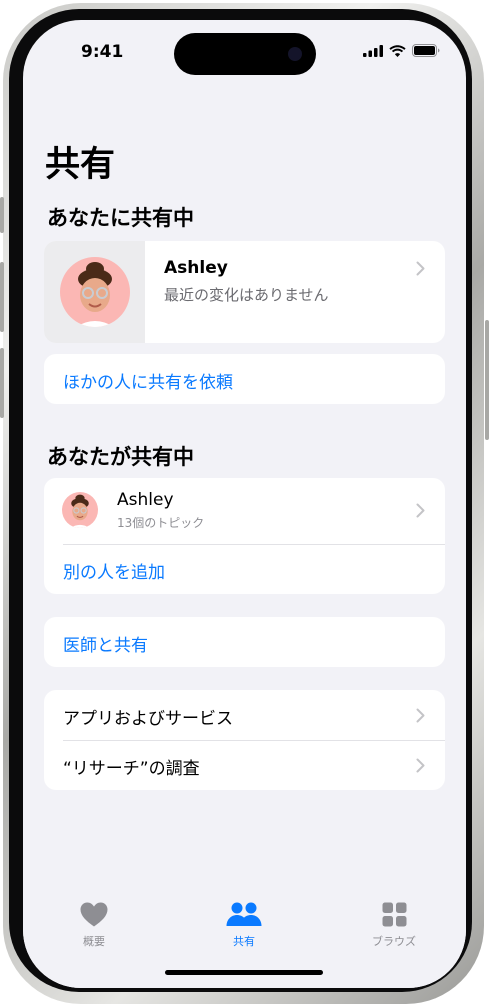  What do you see at coordinates (426, 50) in the screenshot?
I see `battery-icon` at bounding box center [426, 50].